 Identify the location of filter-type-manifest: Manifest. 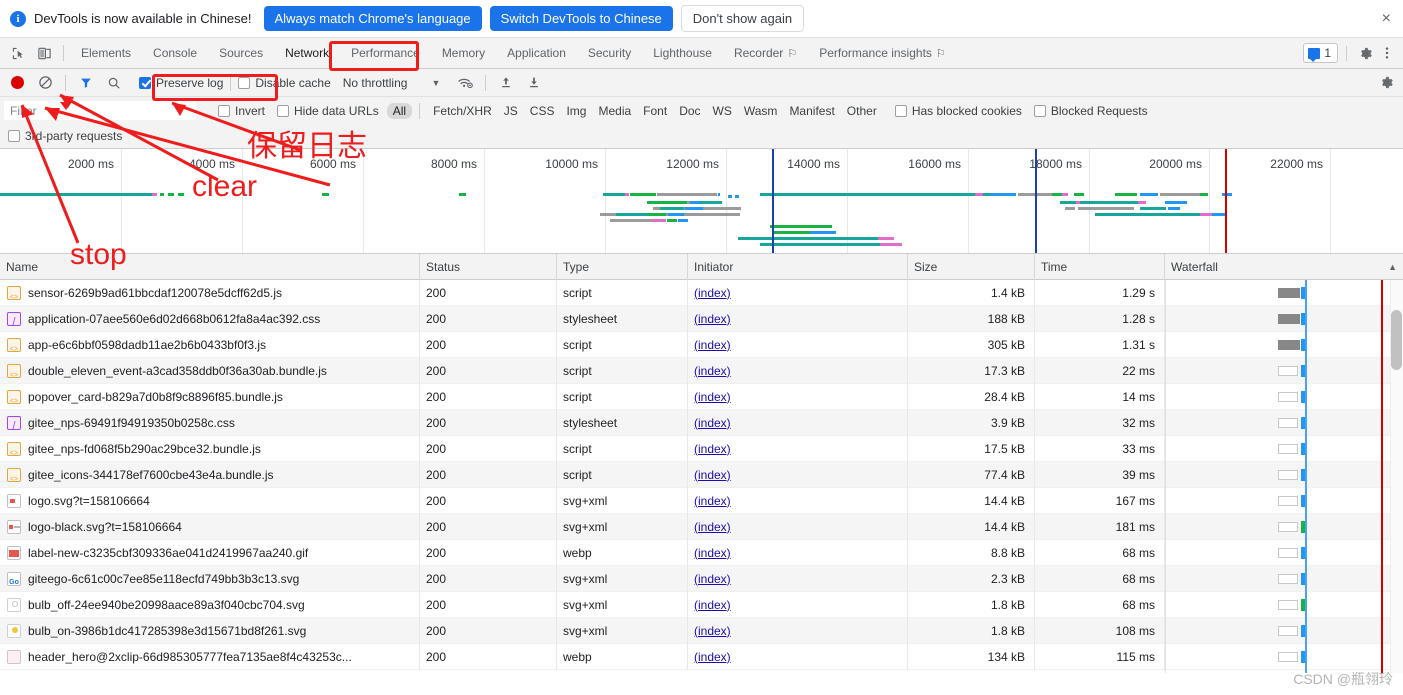
(811, 111).